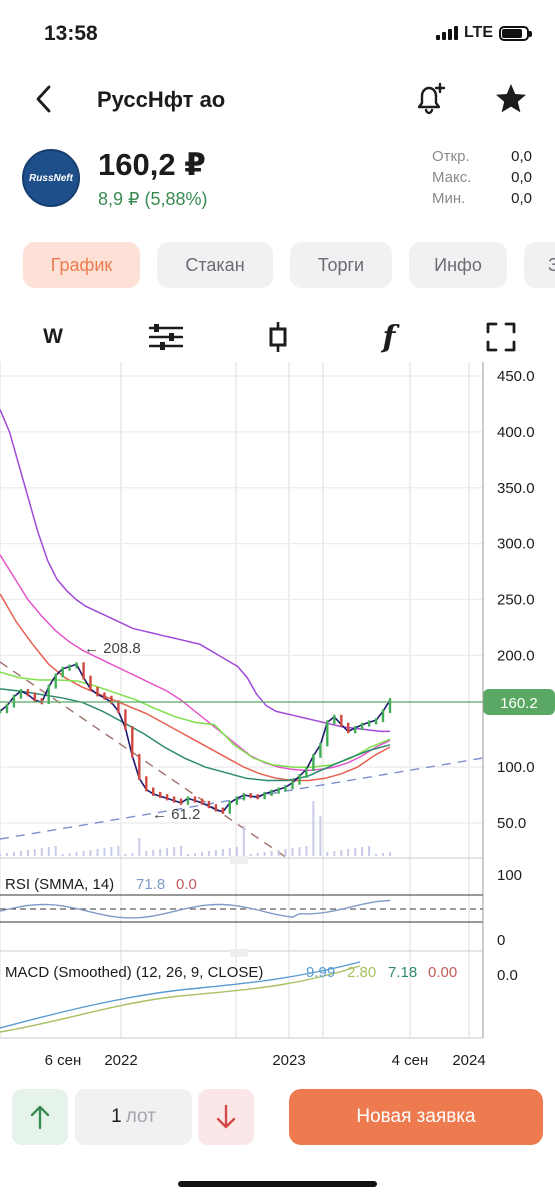 The image size is (555, 1200). What do you see at coordinates (482, 179) in the screenshot?
I see `quote-stats: Откр. 0,0 Макс. 0,0 Мин. 0,0` at bounding box center [482, 179].